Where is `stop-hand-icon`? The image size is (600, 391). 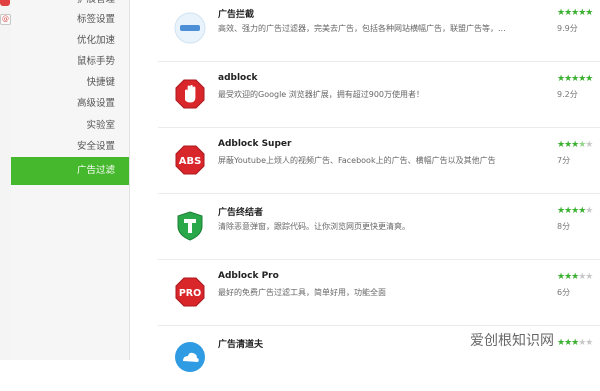
stop-hand-icon is located at coordinates (190, 94).